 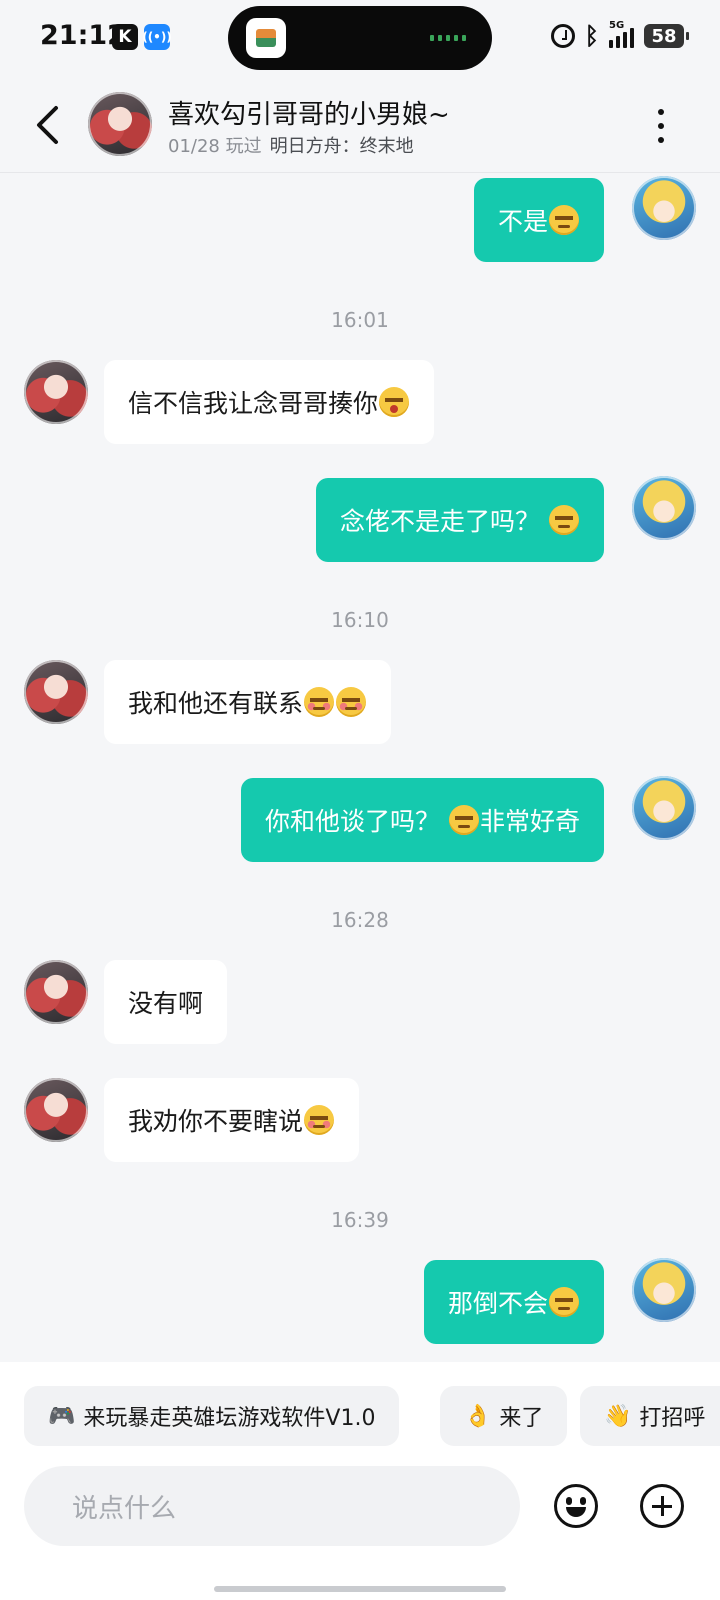 I want to click on chat-title: 喜欢勾引哥哥的小男娘~, so click(x=309, y=115).